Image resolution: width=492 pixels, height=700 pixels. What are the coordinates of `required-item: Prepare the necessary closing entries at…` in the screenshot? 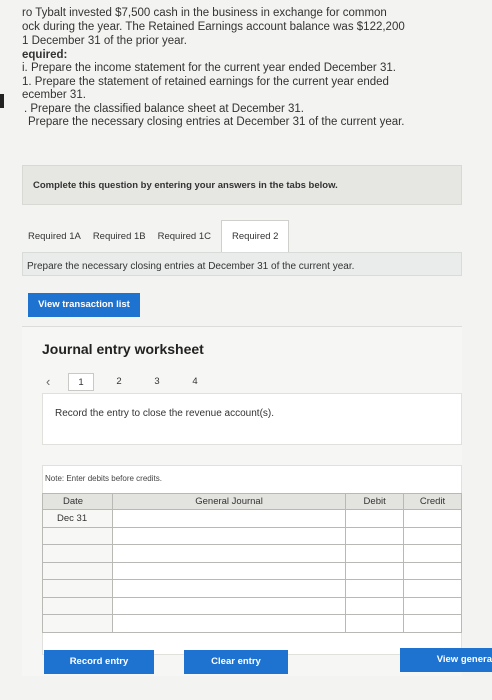 It's located at (216, 122).